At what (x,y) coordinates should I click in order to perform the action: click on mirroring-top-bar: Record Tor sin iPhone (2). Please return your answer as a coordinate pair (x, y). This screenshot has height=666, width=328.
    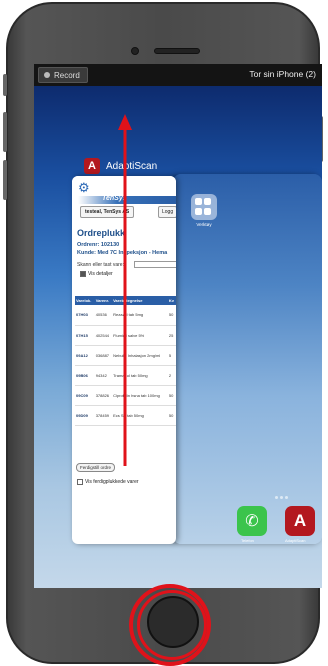
    Looking at the image, I should click on (178, 75).